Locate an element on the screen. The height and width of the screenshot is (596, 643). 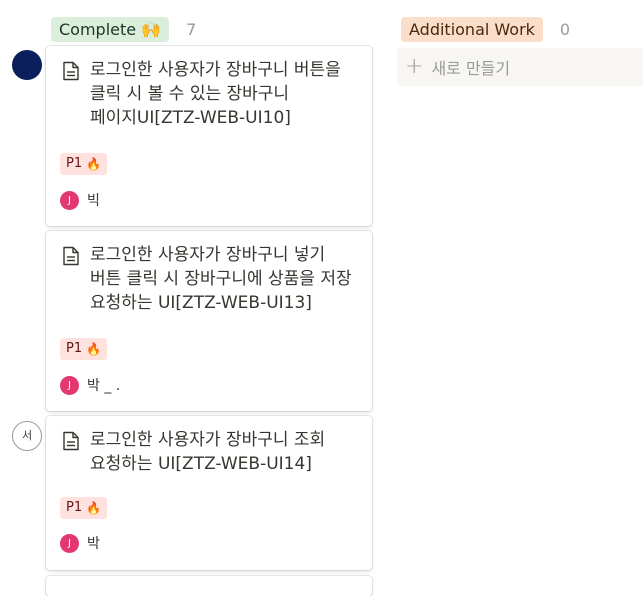
column-count: 0 is located at coordinates (565, 29).